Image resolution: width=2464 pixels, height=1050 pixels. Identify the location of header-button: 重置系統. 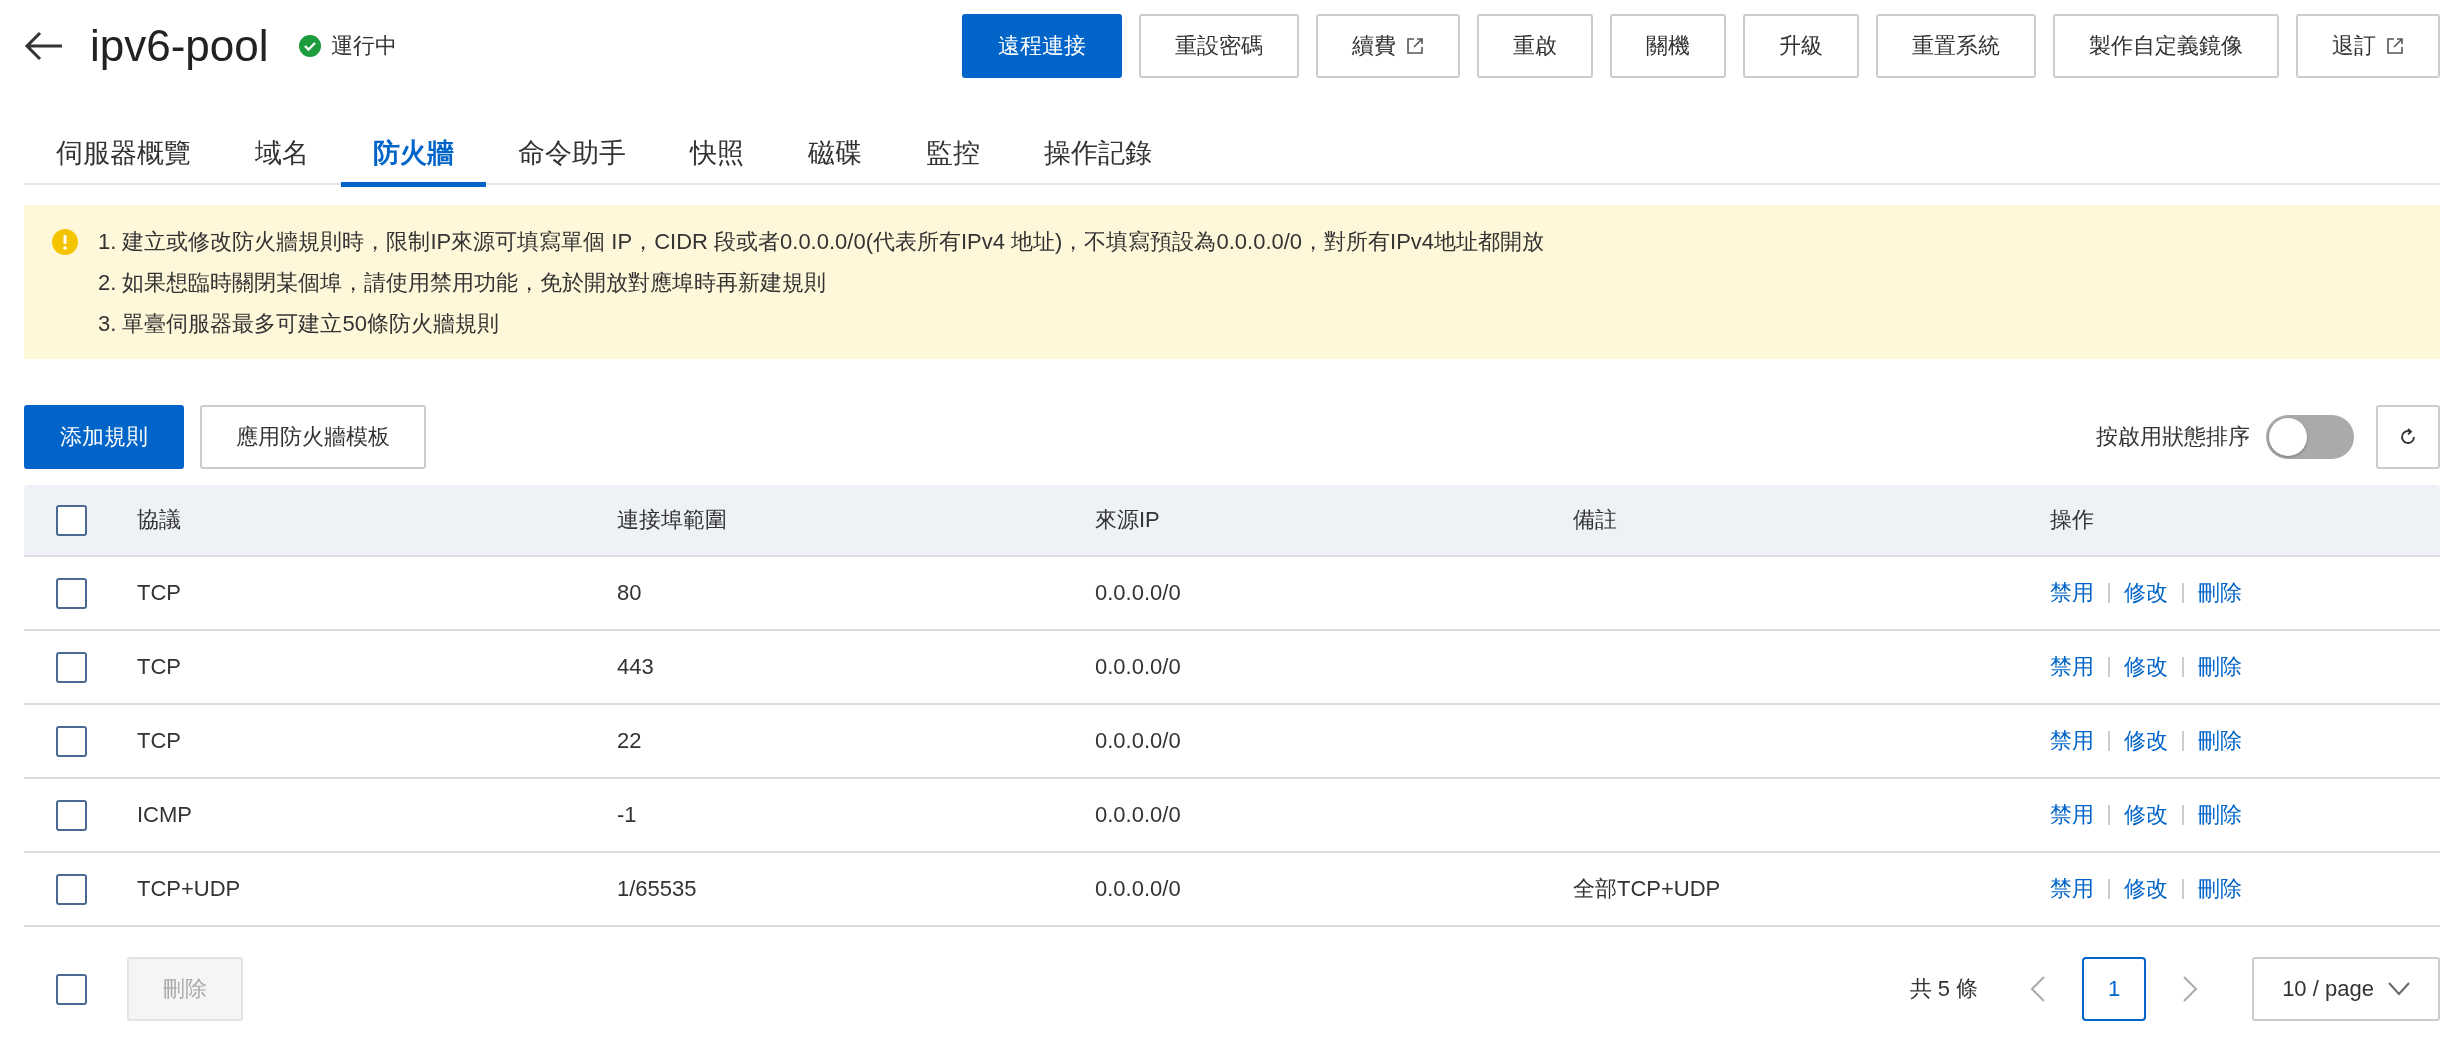
(1956, 46).